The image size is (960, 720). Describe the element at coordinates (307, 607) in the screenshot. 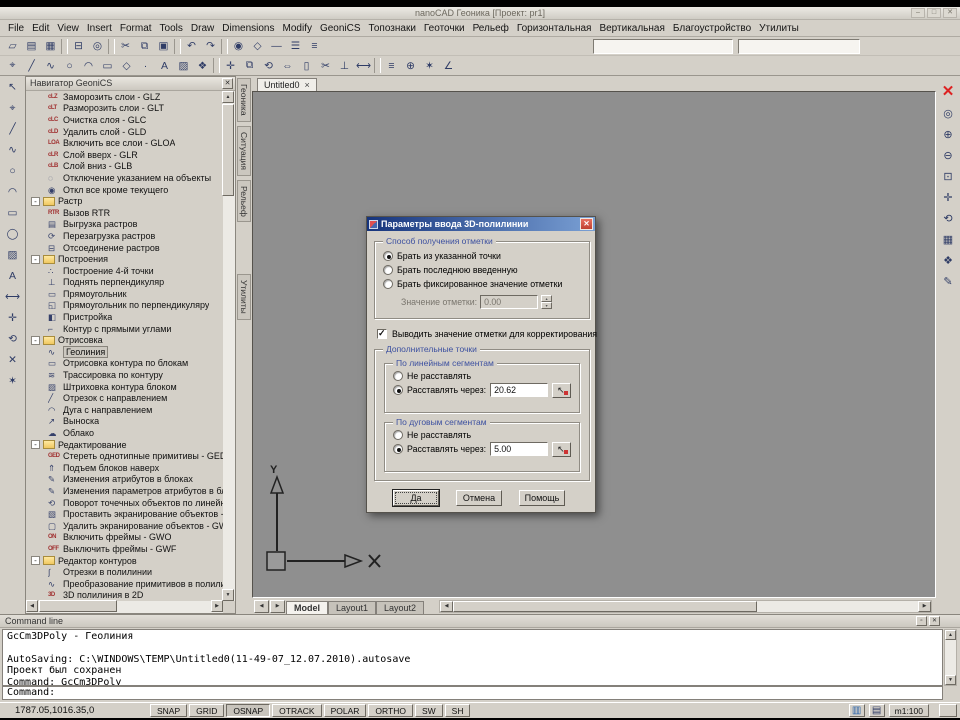

I see `layout-tab: Model` at that location.